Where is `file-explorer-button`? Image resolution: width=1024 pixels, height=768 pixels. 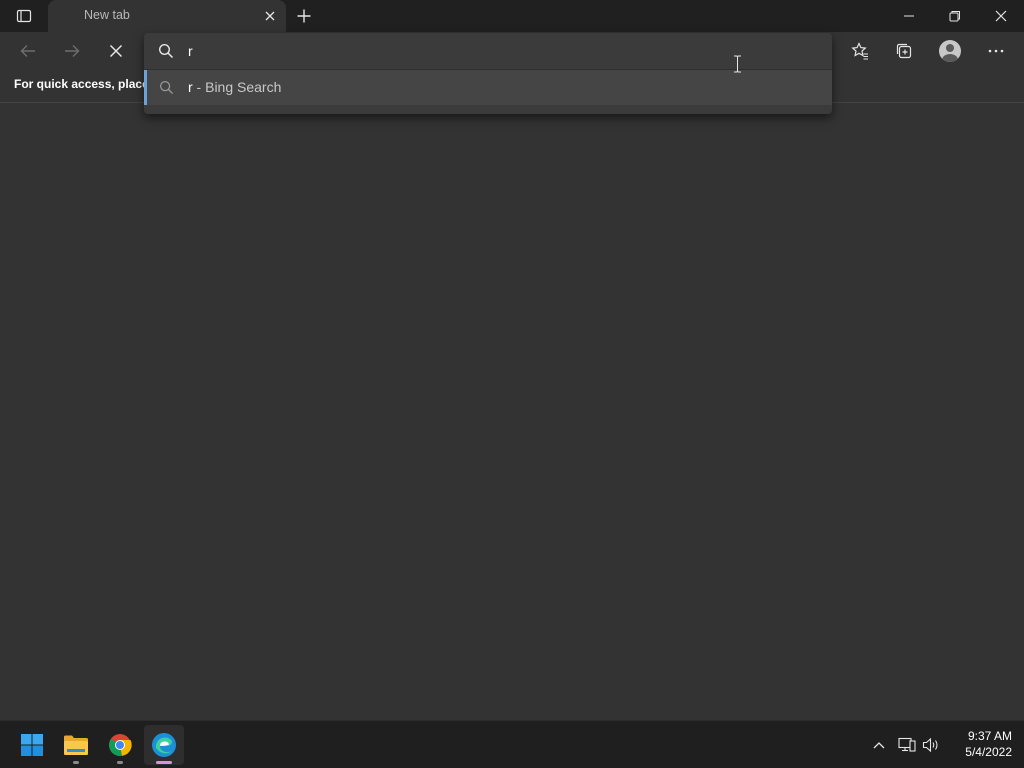
file-explorer-button is located at coordinates (76, 745).